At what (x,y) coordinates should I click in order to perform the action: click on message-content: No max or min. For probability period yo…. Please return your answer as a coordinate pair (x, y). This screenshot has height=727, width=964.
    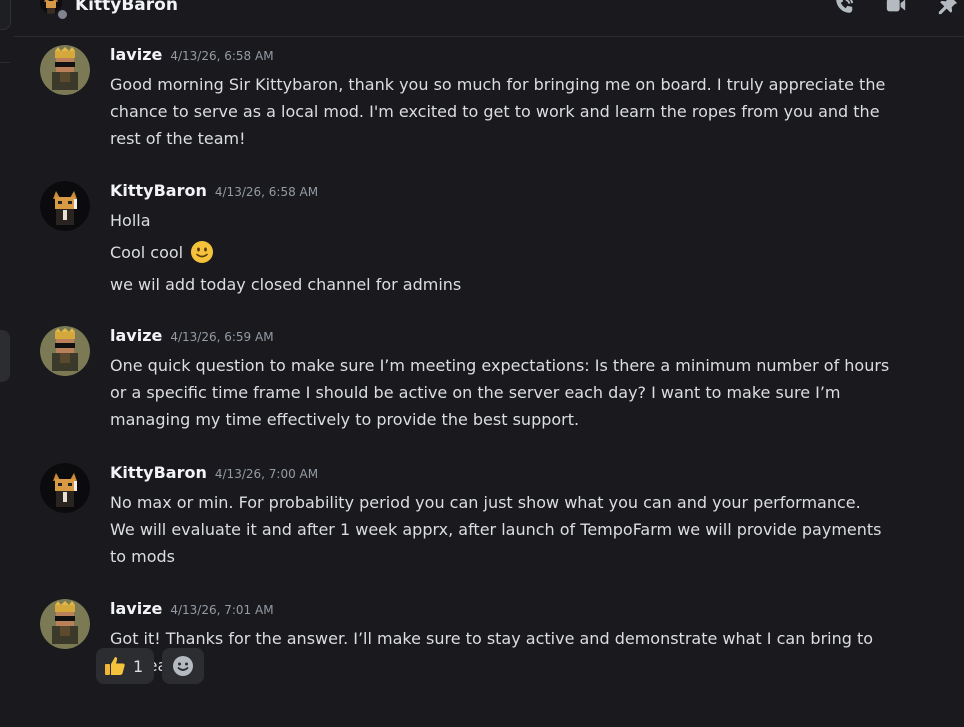
    Looking at the image, I should click on (520, 529).